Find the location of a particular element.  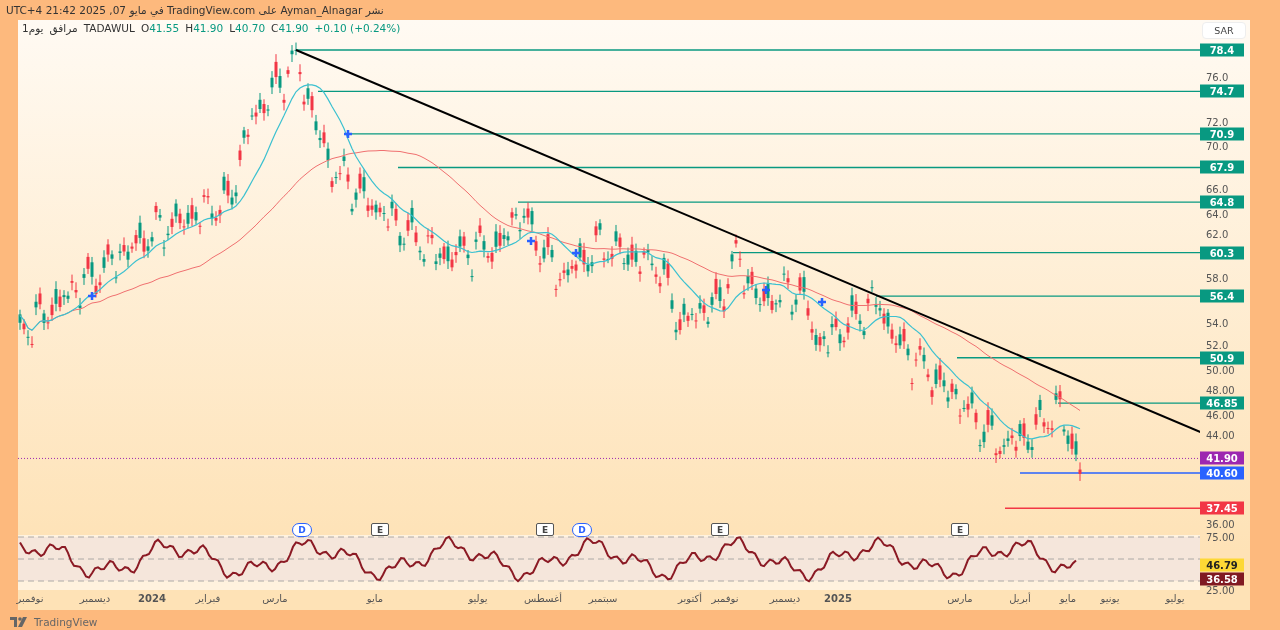

price-tick-label: 52.0 is located at coordinates (1217, 345).